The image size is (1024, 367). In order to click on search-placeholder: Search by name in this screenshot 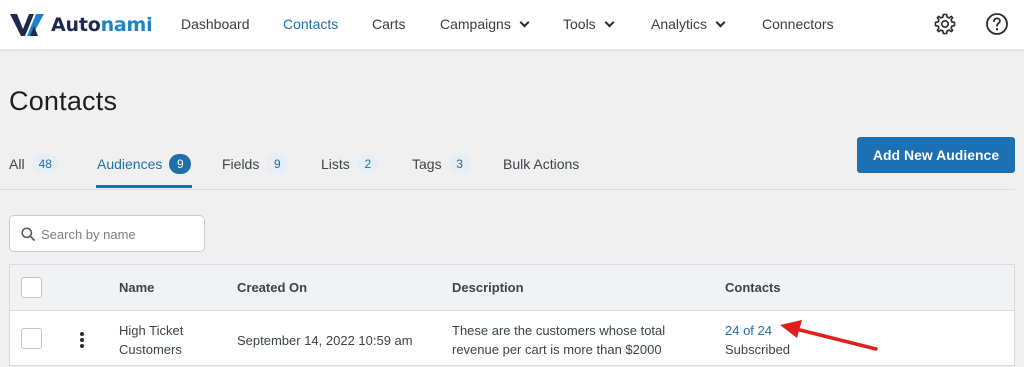, I will do `click(88, 234)`.